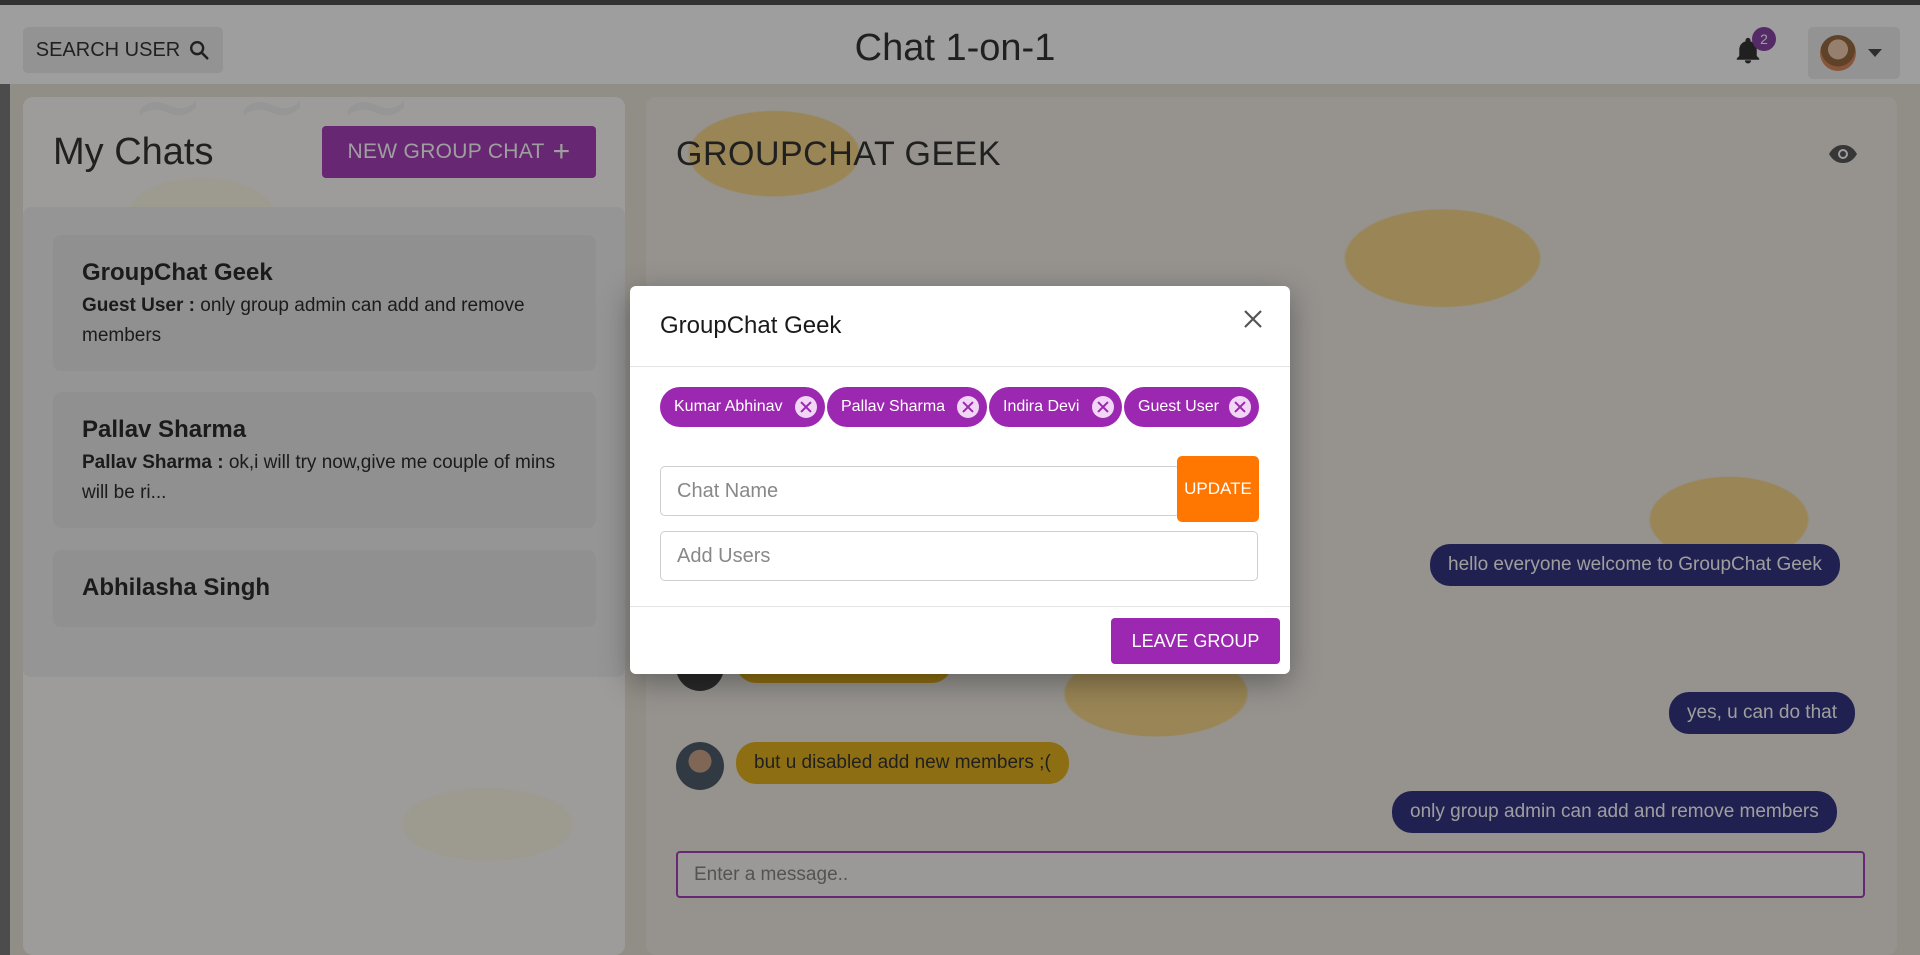 Image resolution: width=1920 pixels, height=955 pixels. I want to click on leave-group-button: LEAVE GROUP, so click(1195, 641).